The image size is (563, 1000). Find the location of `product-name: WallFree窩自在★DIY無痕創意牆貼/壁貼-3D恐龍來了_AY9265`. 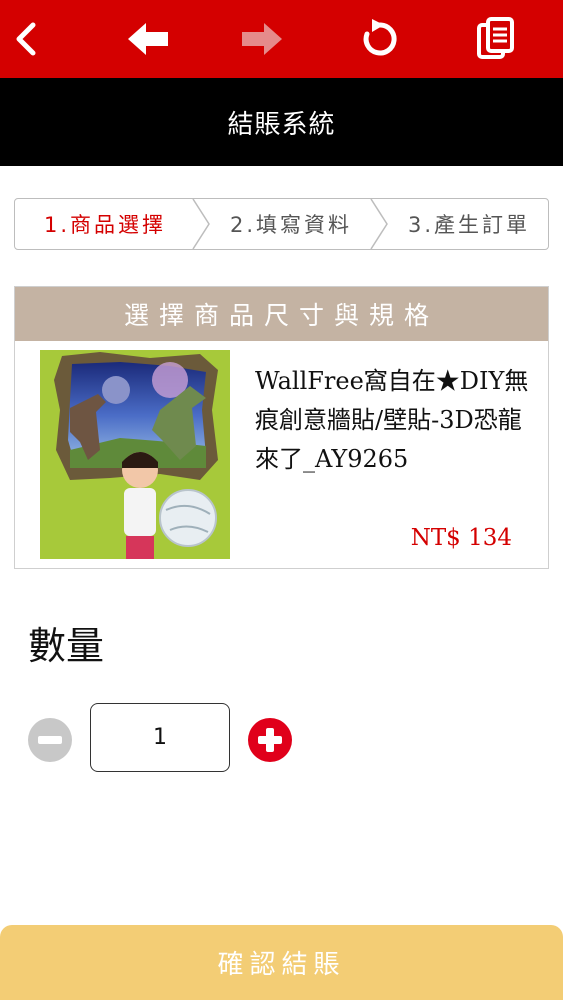

product-name: WallFree窩自在★DIY無痕創意牆貼/壁貼-3D恐龍來了_AY9265 is located at coordinates (392, 420).